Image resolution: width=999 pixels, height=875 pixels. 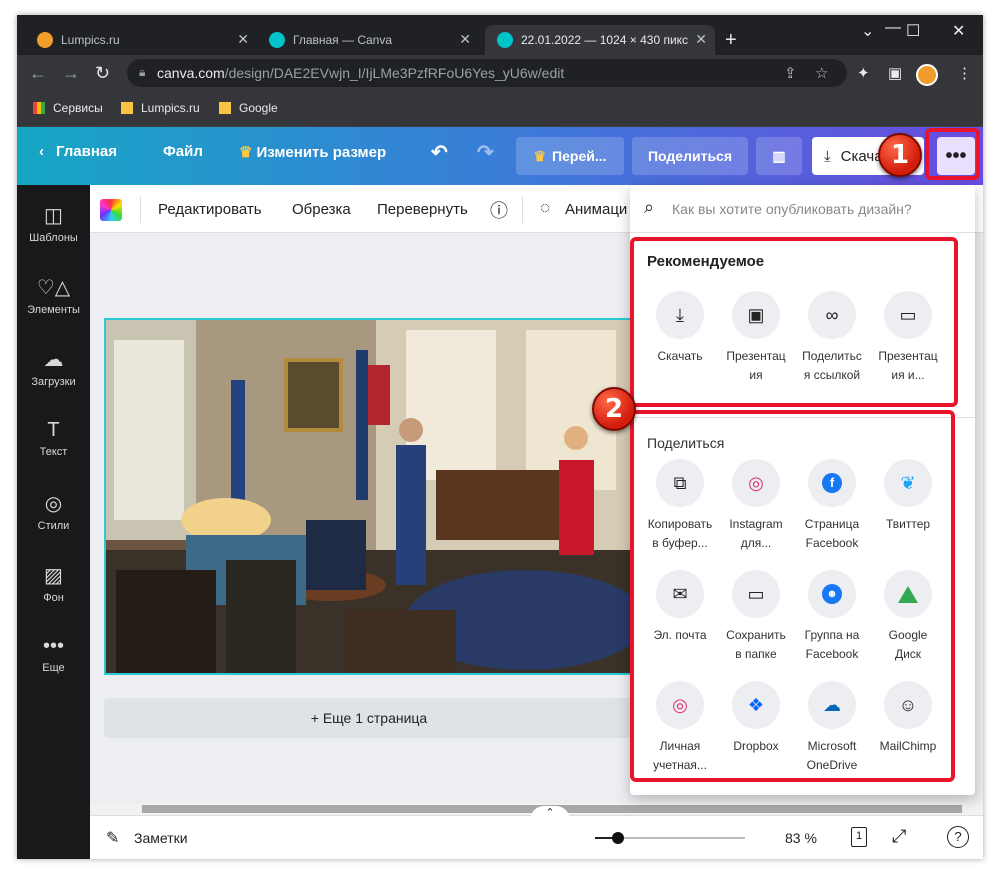 What do you see at coordinates (258, 108) in the screenshot?
I see `bookmark-label: Google` at bounding box center [258, 108].